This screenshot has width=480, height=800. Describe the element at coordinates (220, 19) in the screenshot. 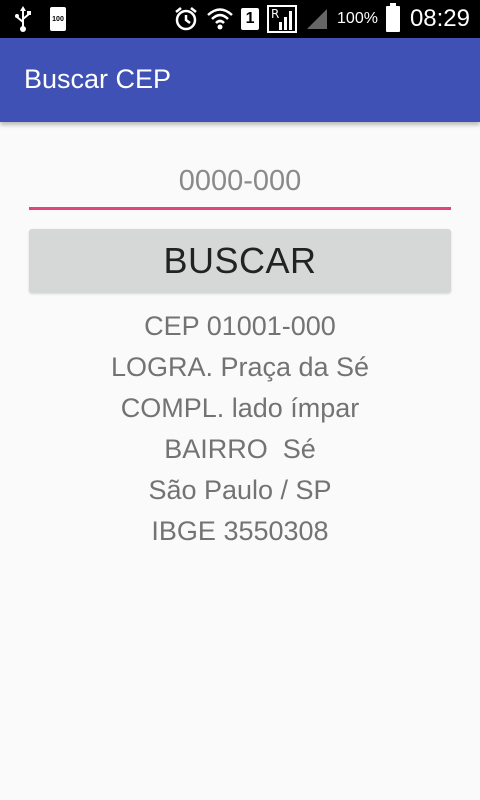

I see `wifi-icon` at that location.